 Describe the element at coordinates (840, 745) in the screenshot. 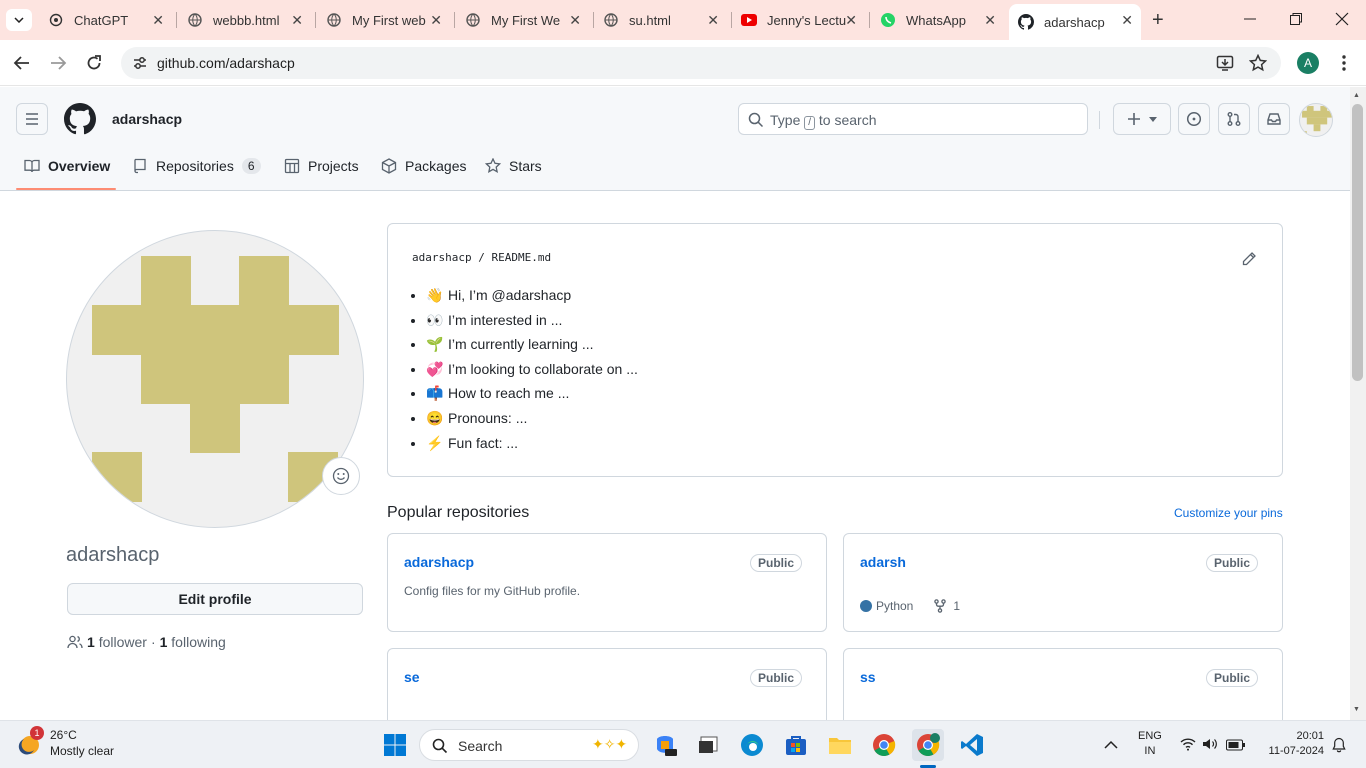

I see `file-explorer-icon` at that location.